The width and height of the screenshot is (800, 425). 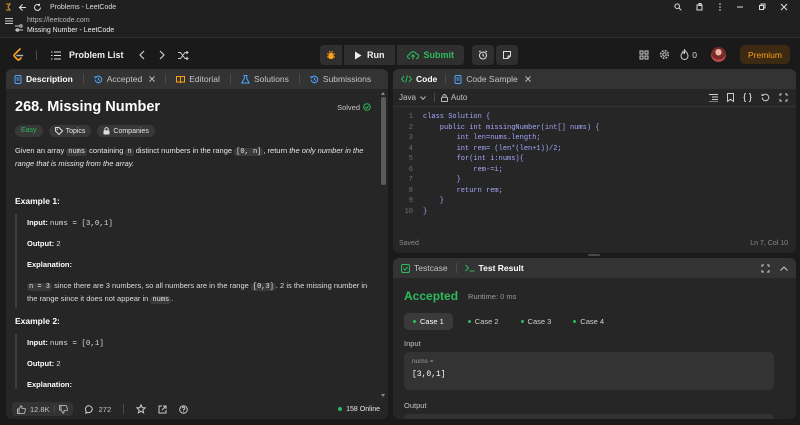 I want to click on fullscreen-icon, so click(x=765, y=268).